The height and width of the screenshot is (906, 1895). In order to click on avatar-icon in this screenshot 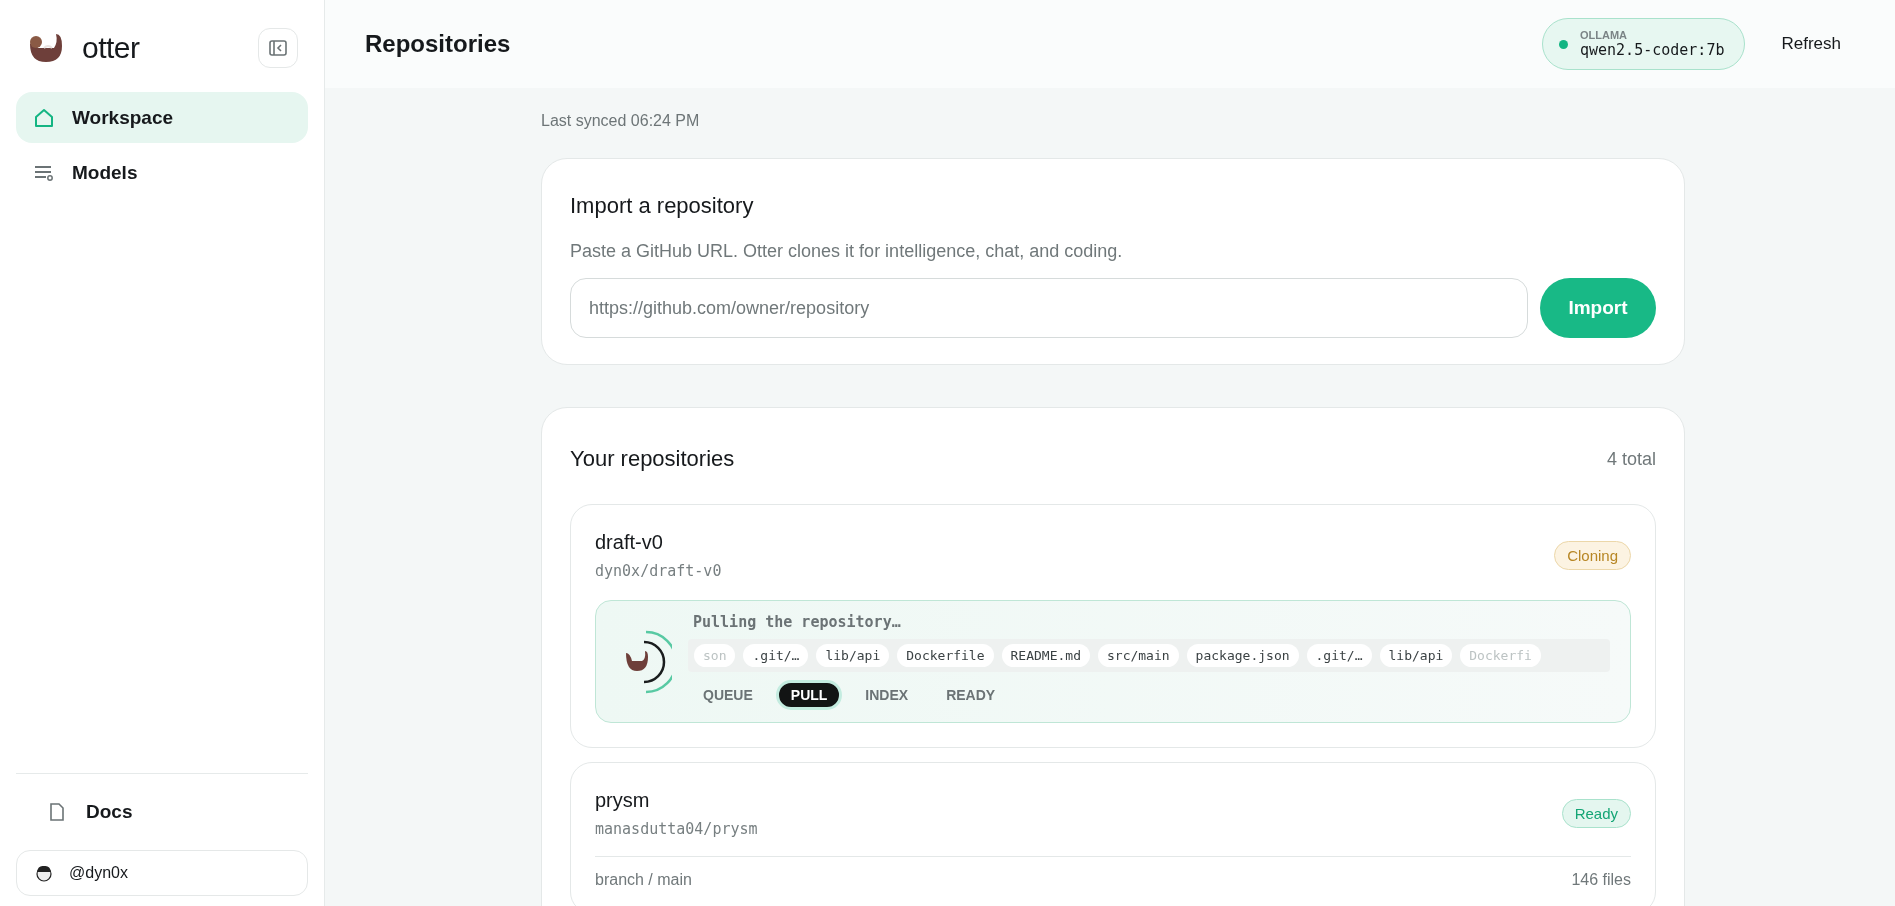, I will do `click(44, 873)`.